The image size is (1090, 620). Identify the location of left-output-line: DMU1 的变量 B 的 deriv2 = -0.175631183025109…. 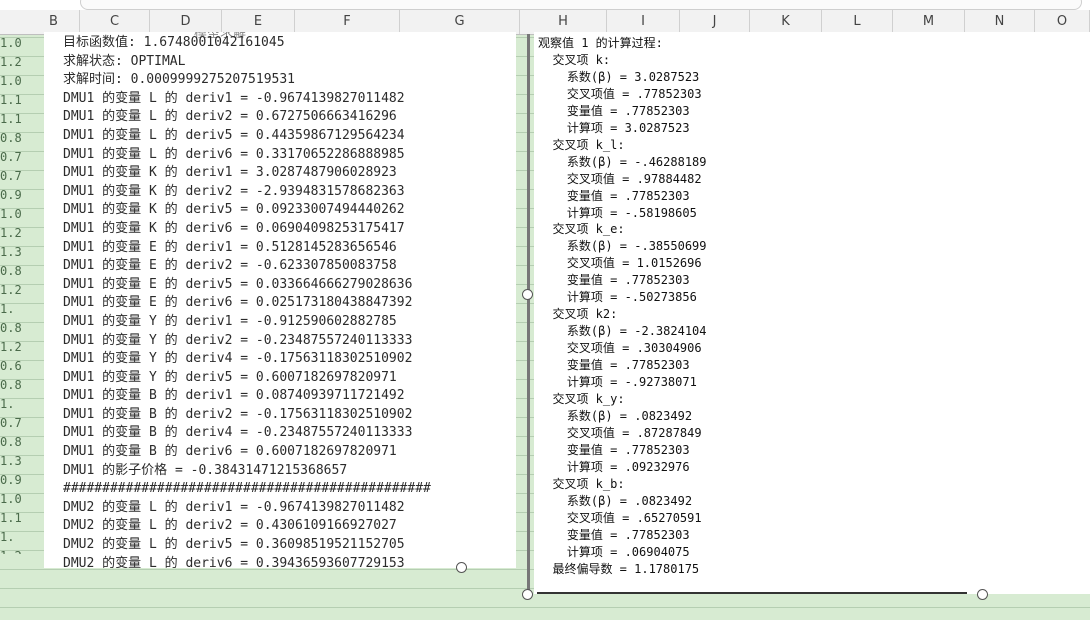
(238, 414).